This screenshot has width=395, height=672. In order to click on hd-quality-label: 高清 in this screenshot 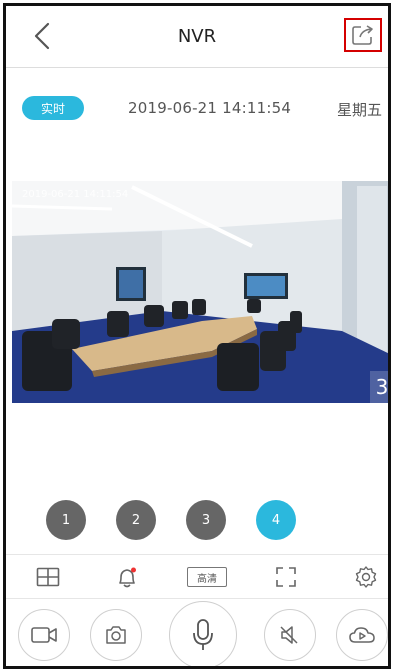, I will do `click(207, 577)`.